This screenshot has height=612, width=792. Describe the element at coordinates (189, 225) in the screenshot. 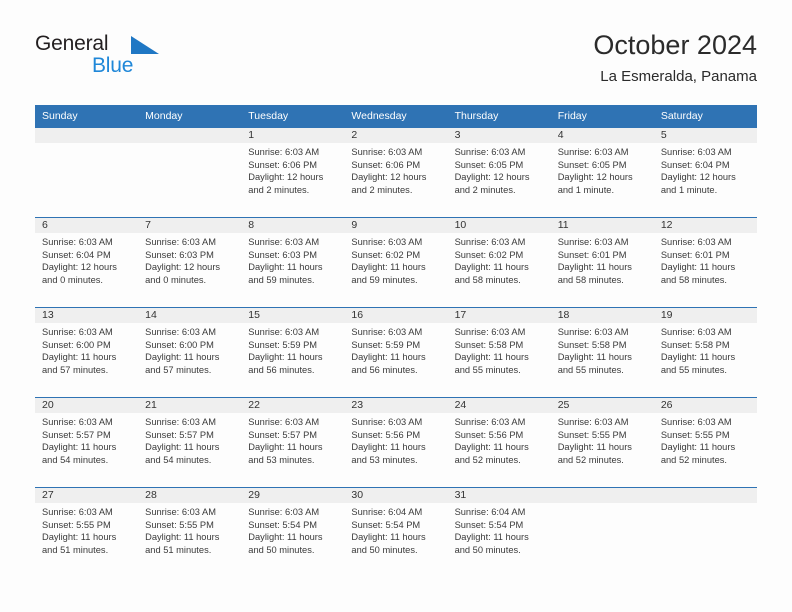

I see `day-number: 7` at that location.